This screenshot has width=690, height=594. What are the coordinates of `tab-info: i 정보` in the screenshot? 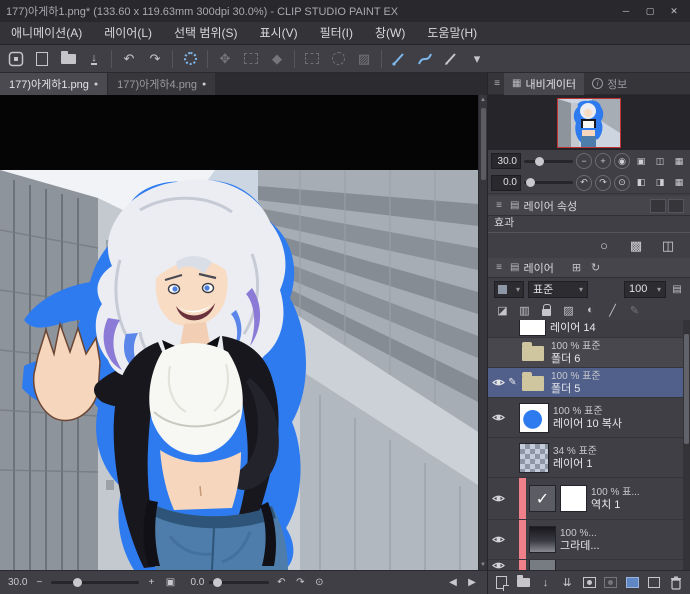 It's located at (609, 84).